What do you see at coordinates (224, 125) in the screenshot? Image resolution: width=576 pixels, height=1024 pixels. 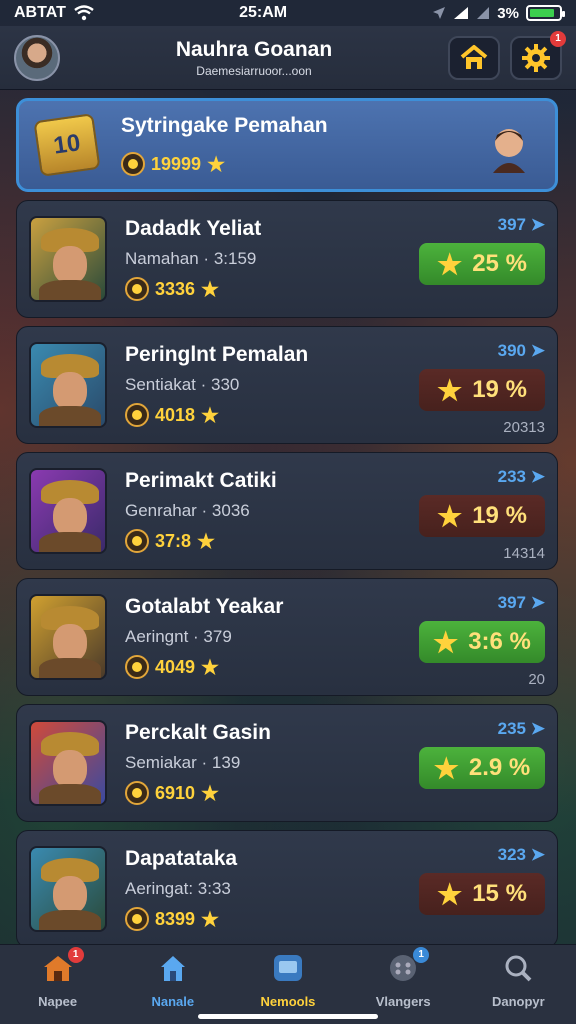 I see `featured-title: Sytringake Pemahan` at bounding box center [224, 125].